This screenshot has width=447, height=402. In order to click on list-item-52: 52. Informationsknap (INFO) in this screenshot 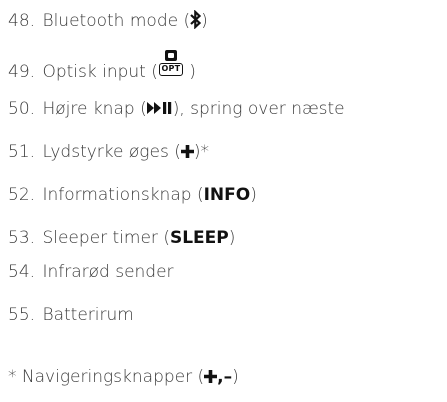, I will do `click(132, 195)`.